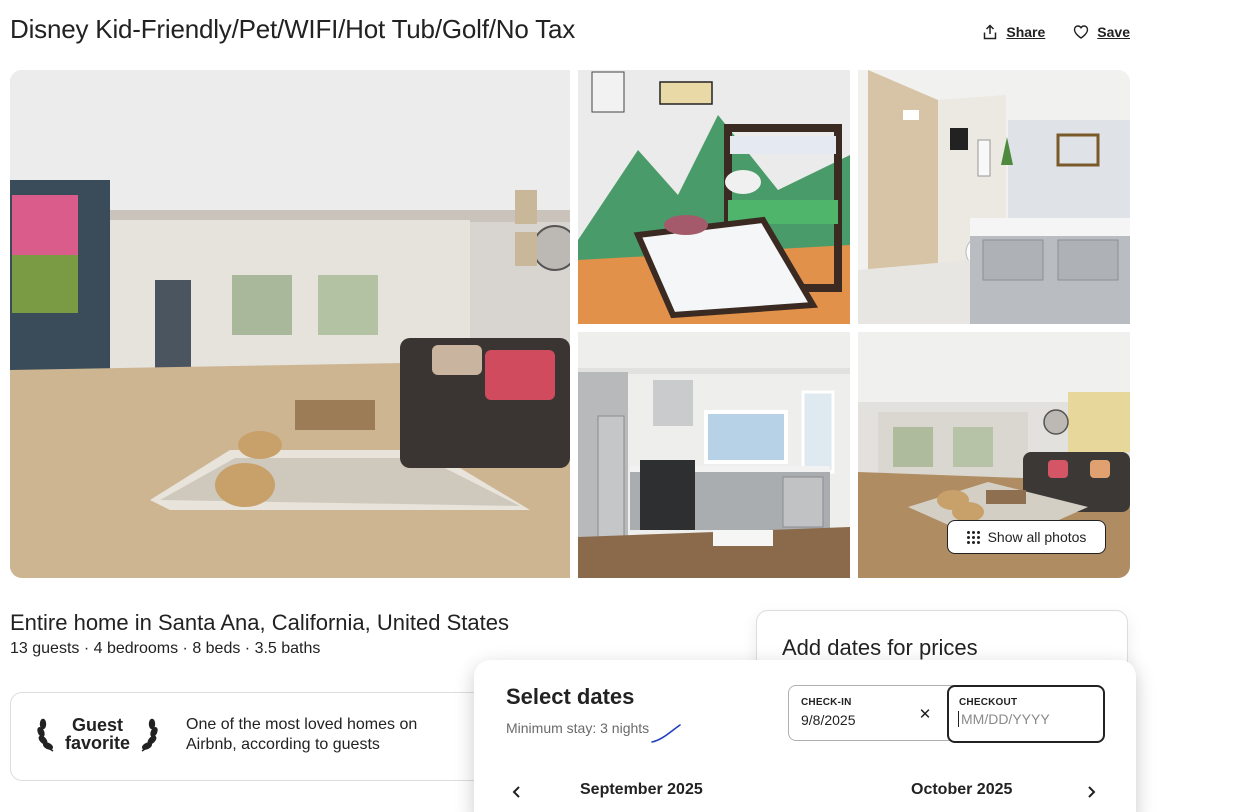 Image resolution: width=1258 pixels, height=812 pixels. What do you see at coordinates (1026, 32) in the screenshot?
I see `share-label: Share` at bounding box center [1026, 32].